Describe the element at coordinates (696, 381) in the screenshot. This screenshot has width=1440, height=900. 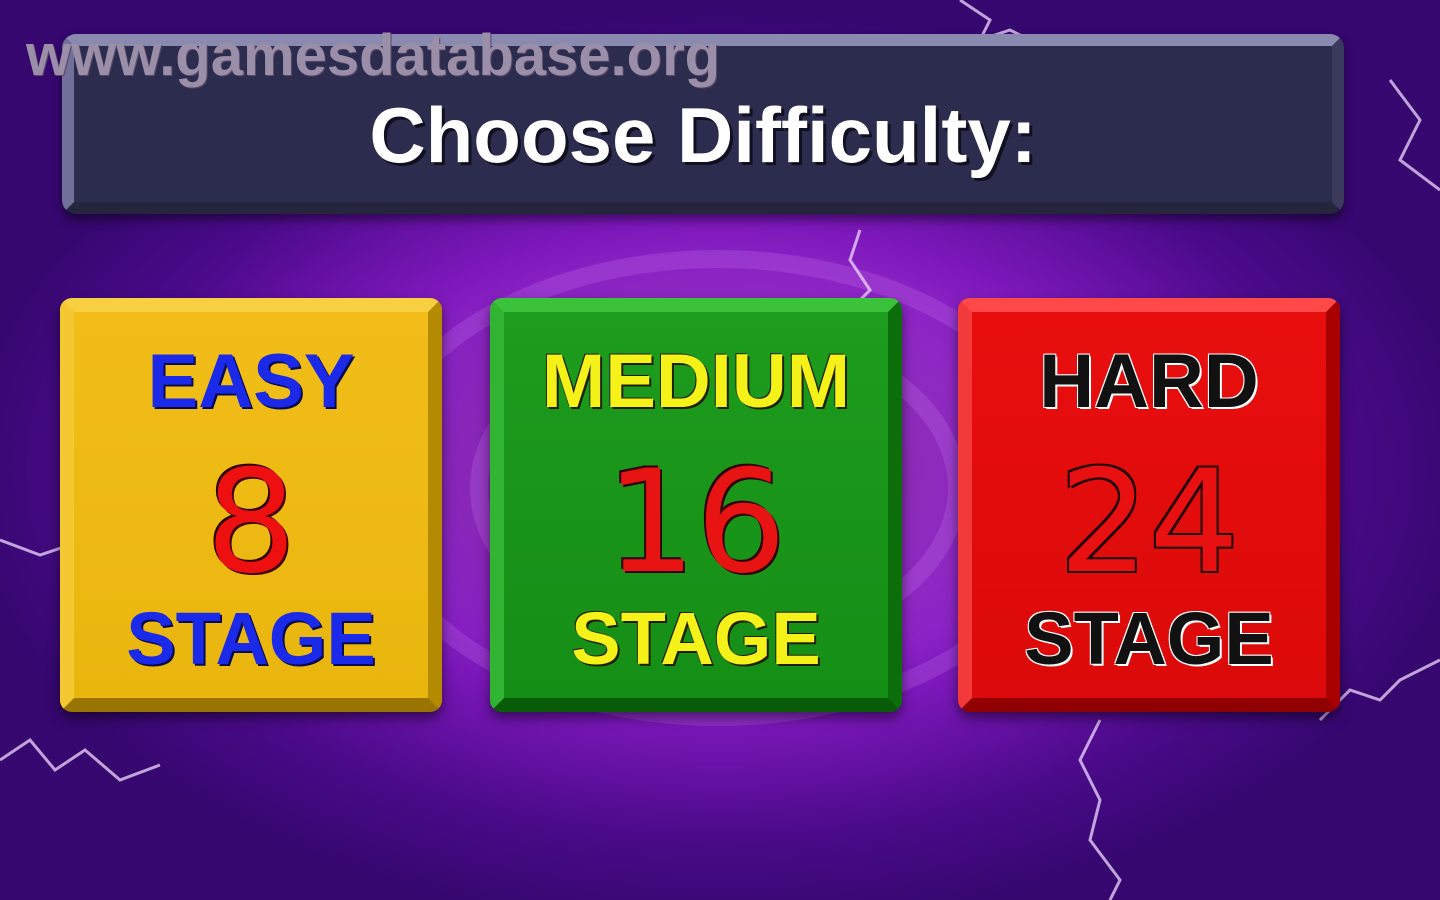
I see `difficulty-label: MEDIUM` at that location.